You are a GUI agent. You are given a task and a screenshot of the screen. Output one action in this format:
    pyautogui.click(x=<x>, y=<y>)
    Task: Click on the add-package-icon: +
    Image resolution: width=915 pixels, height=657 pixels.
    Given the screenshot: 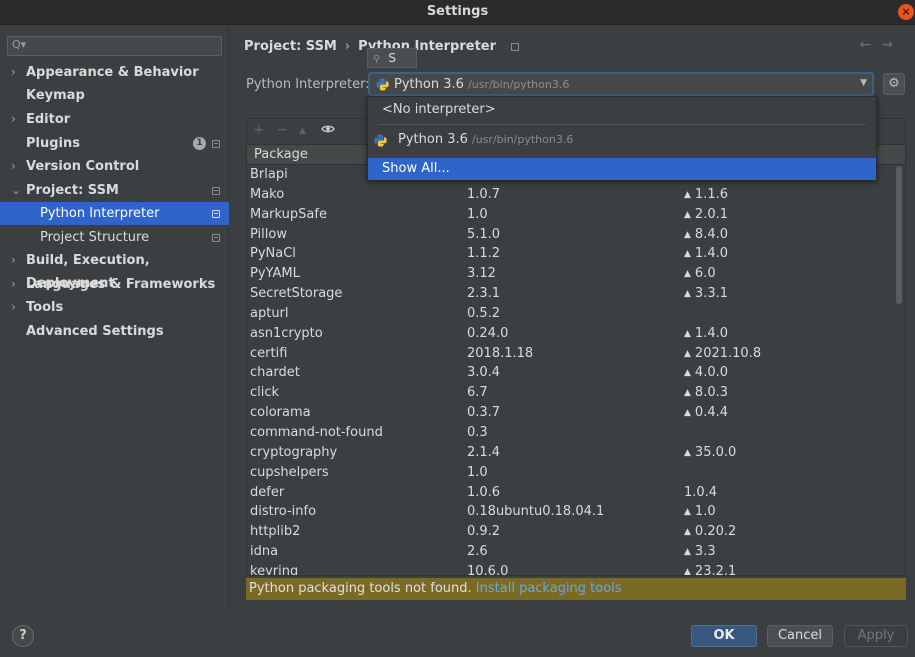 What is the action you would take?
    pyautogui.click(x=259, y=130)
    